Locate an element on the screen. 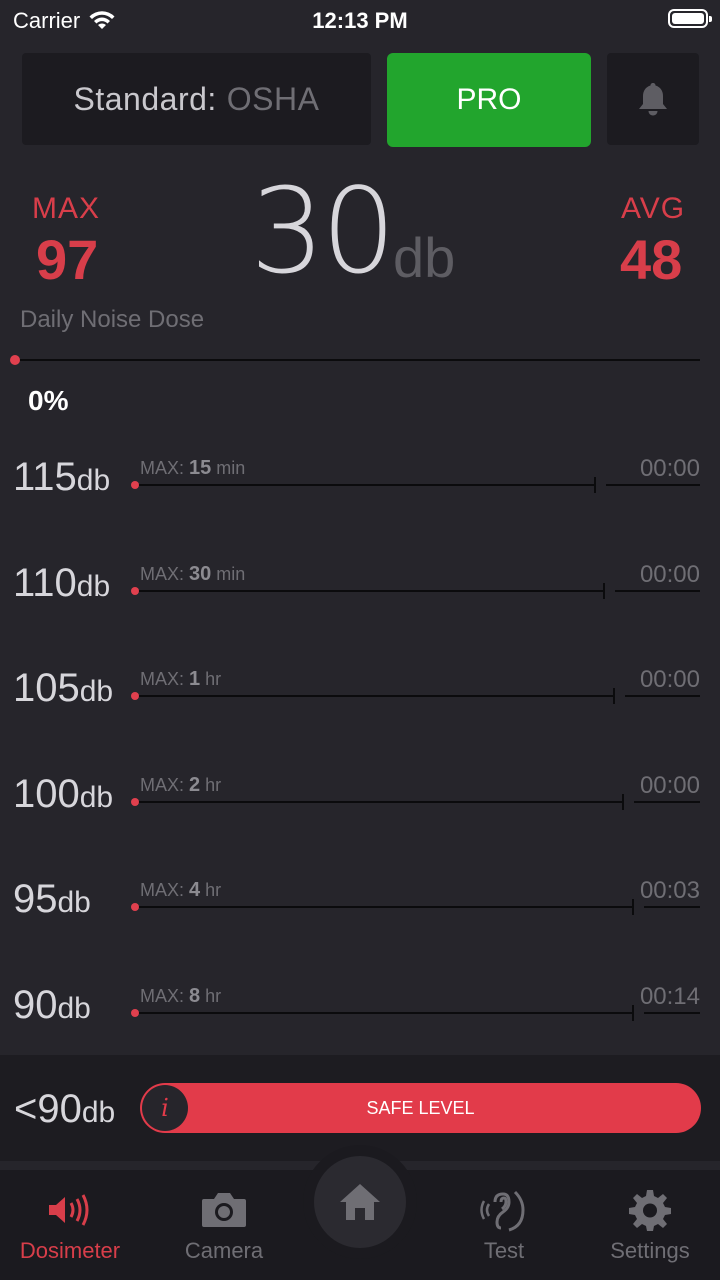 Image resolution: width=720 pixels, height=1280 pixels. row-max-amount: 2 is located at coordinates (195, 785).